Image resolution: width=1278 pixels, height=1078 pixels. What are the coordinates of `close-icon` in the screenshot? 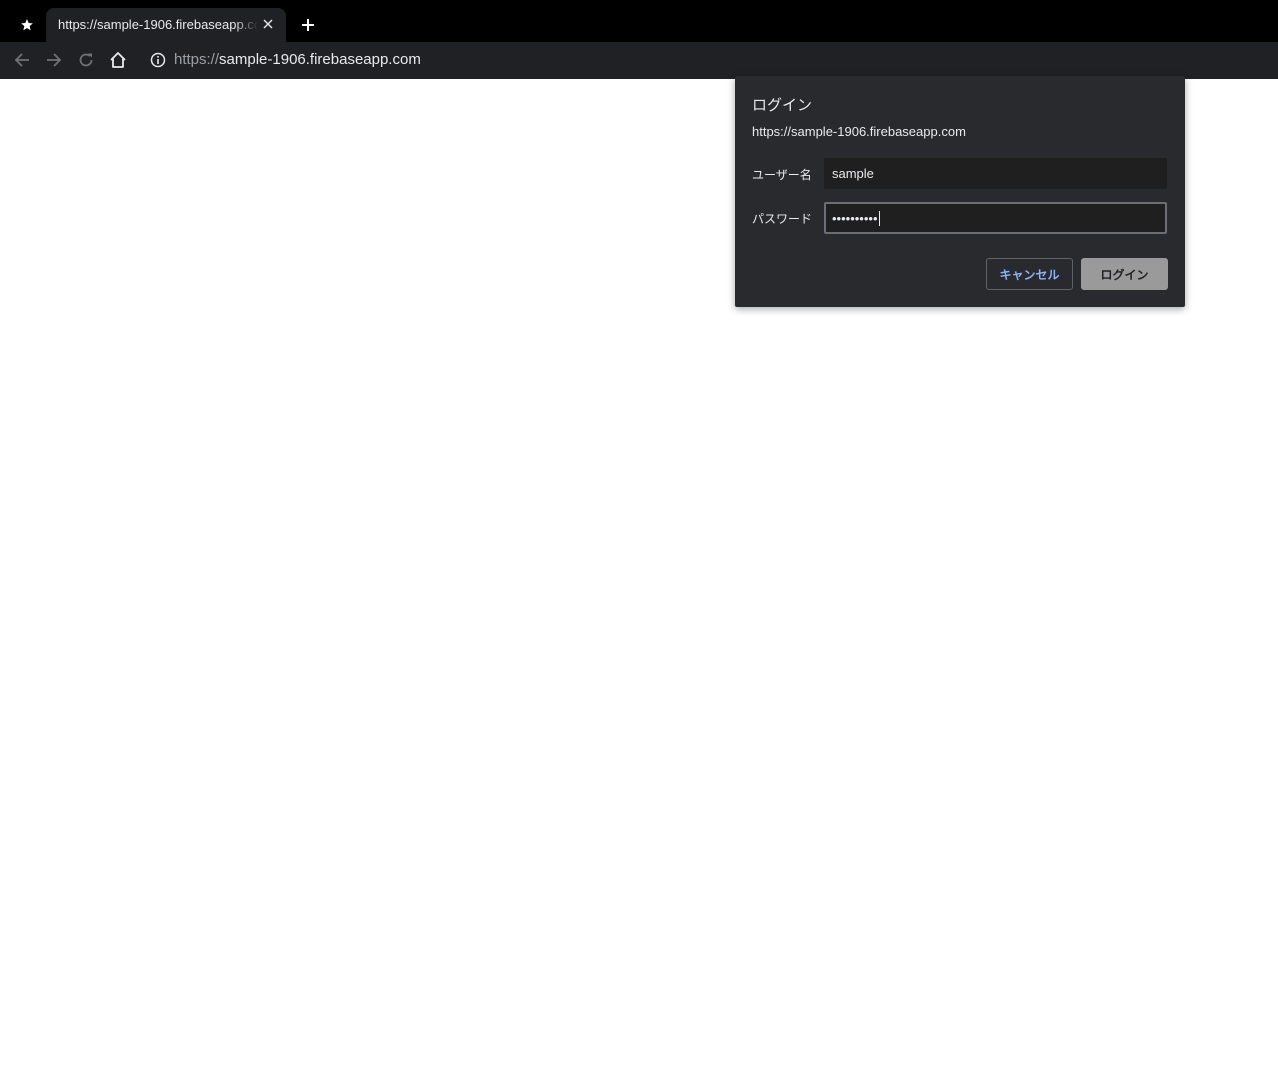 It's located at (268, 24).